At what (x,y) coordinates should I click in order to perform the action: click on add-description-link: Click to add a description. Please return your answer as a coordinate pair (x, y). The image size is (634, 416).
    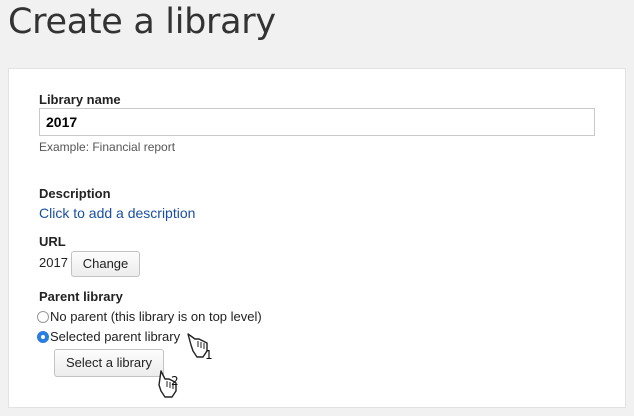
    Looking at the image, I should click on (117, 213).